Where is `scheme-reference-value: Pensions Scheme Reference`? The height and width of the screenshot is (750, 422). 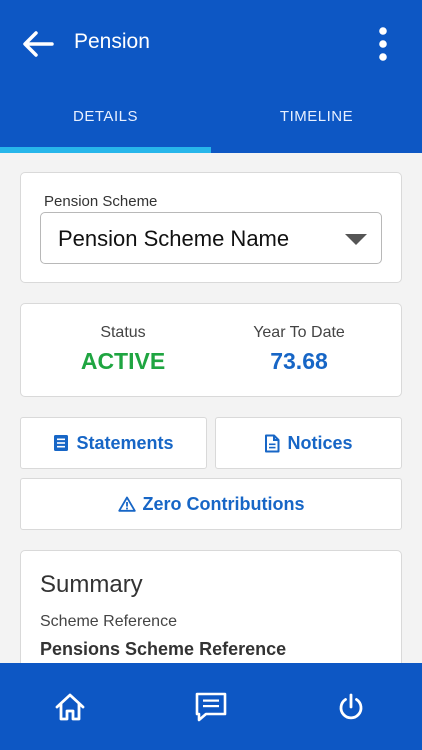 scheme-reference-value: Pensions Scheme Reference is located at coordinates (163, 649).